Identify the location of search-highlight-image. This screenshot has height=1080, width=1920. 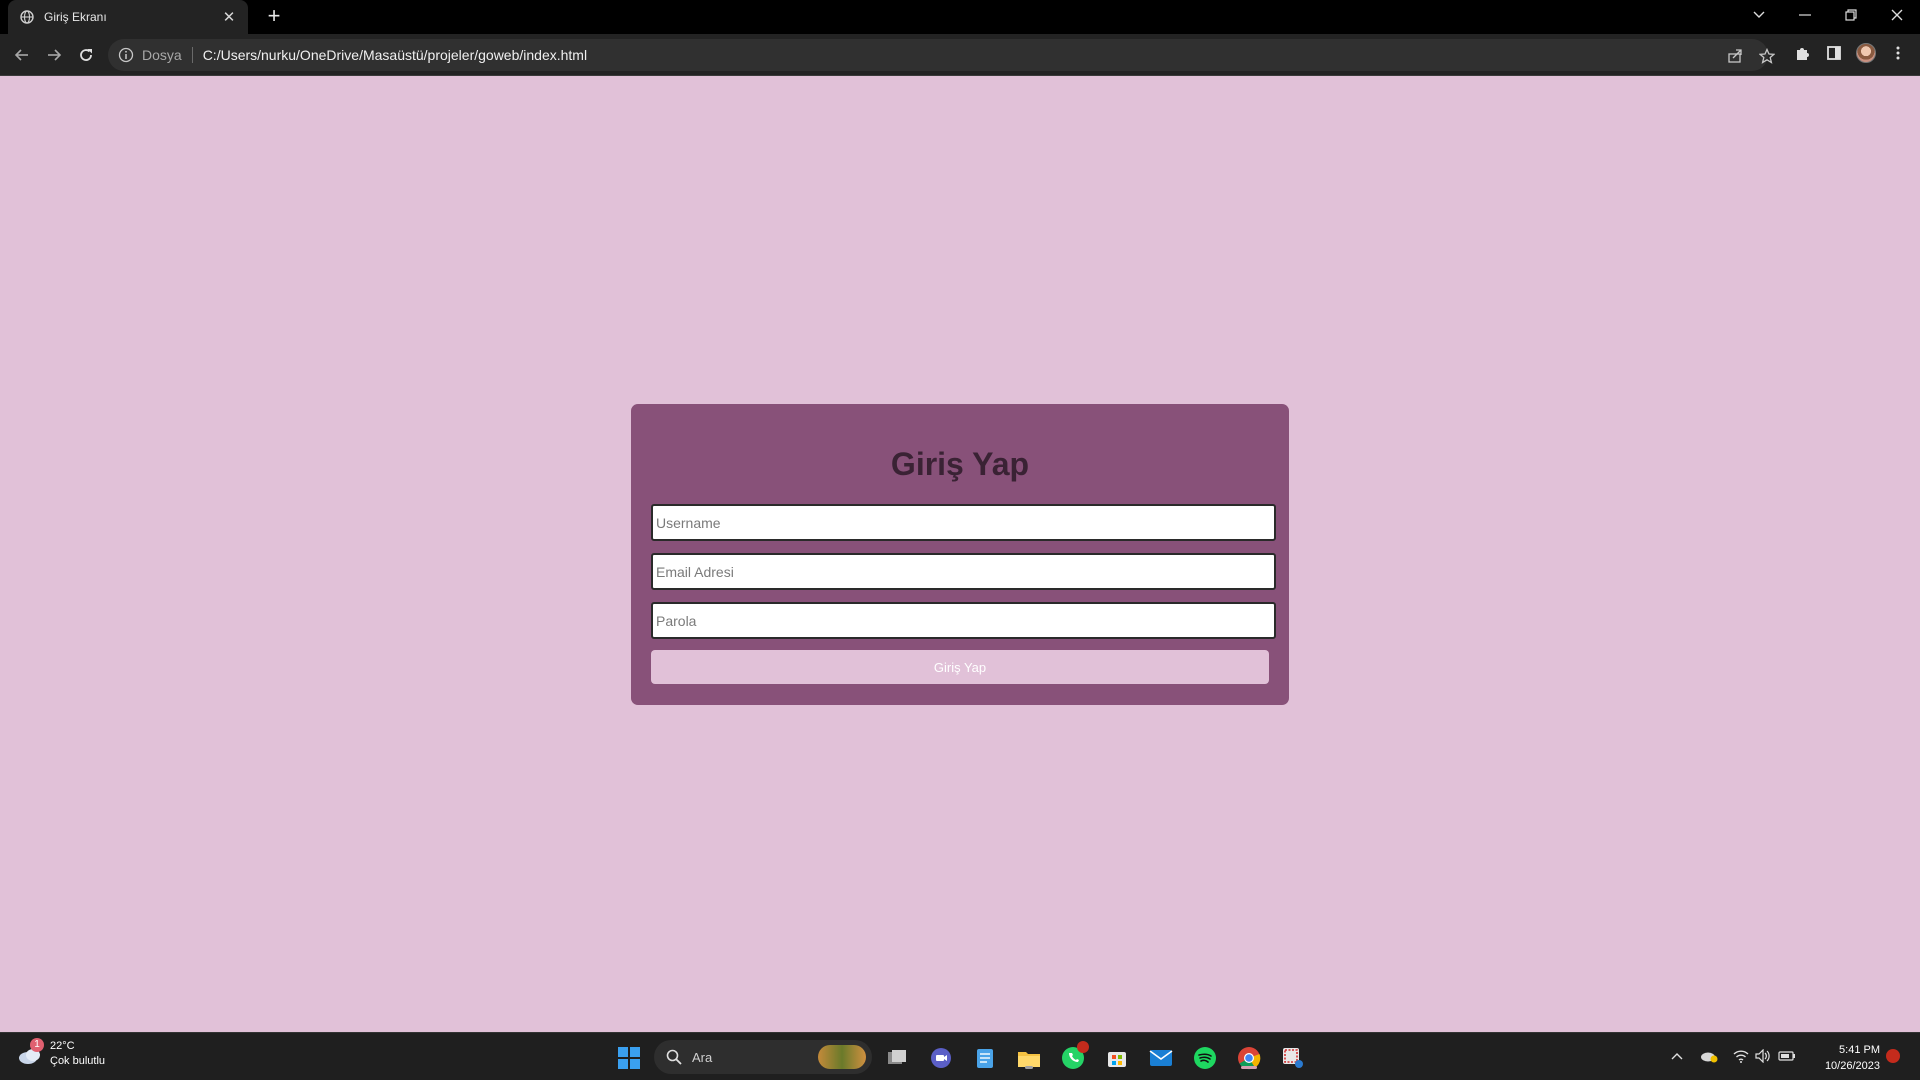
(842, 1057).